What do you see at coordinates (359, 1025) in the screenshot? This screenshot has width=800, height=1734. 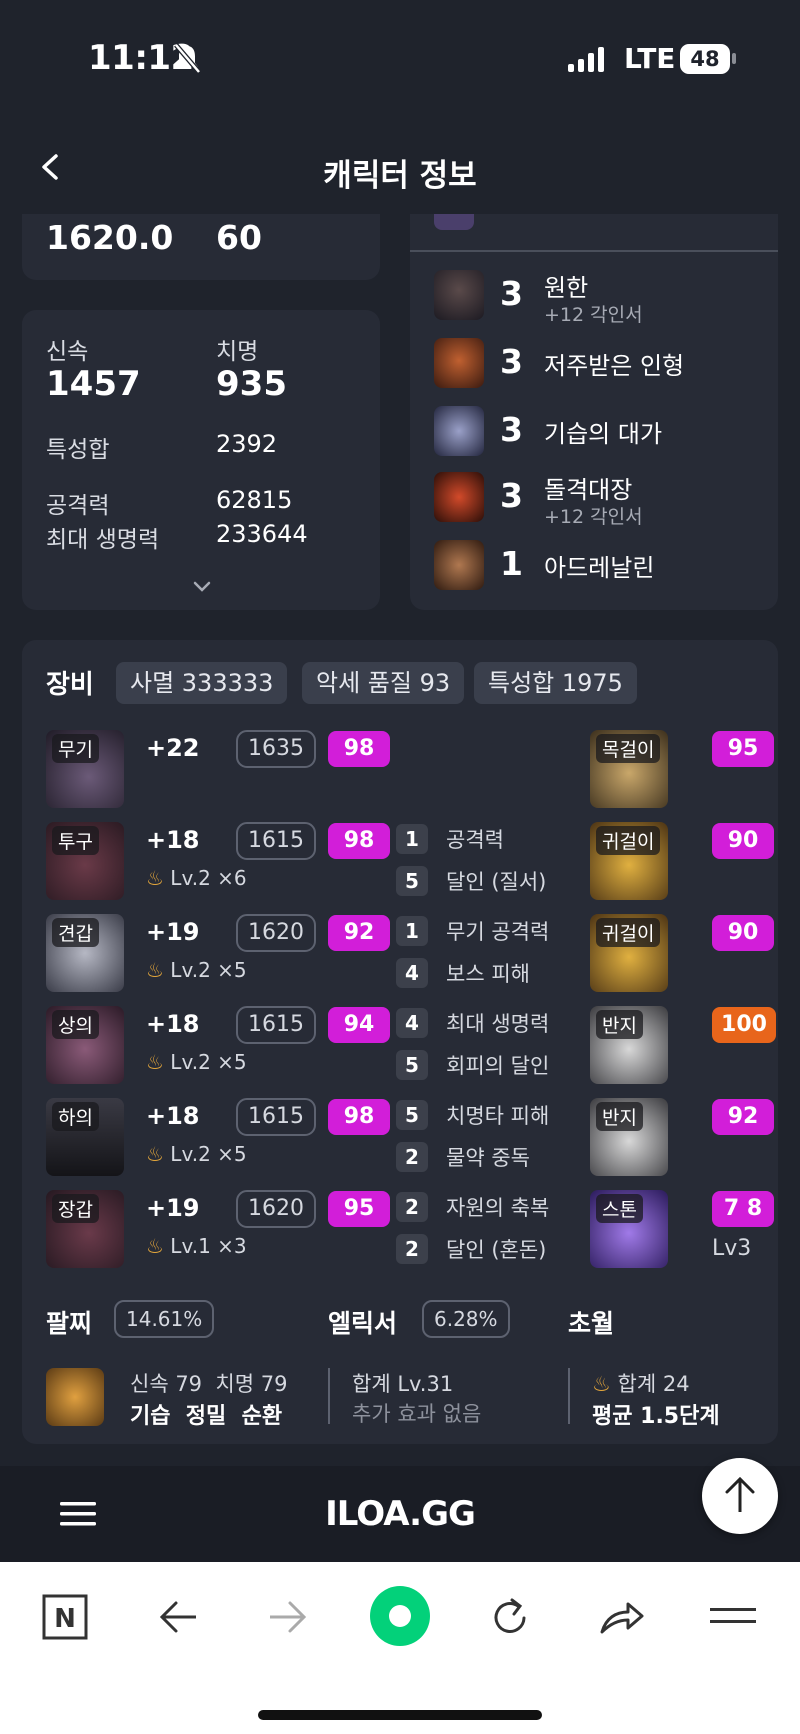 I see `gear-quality-badge: 94` at bounding box center [359, 1025].